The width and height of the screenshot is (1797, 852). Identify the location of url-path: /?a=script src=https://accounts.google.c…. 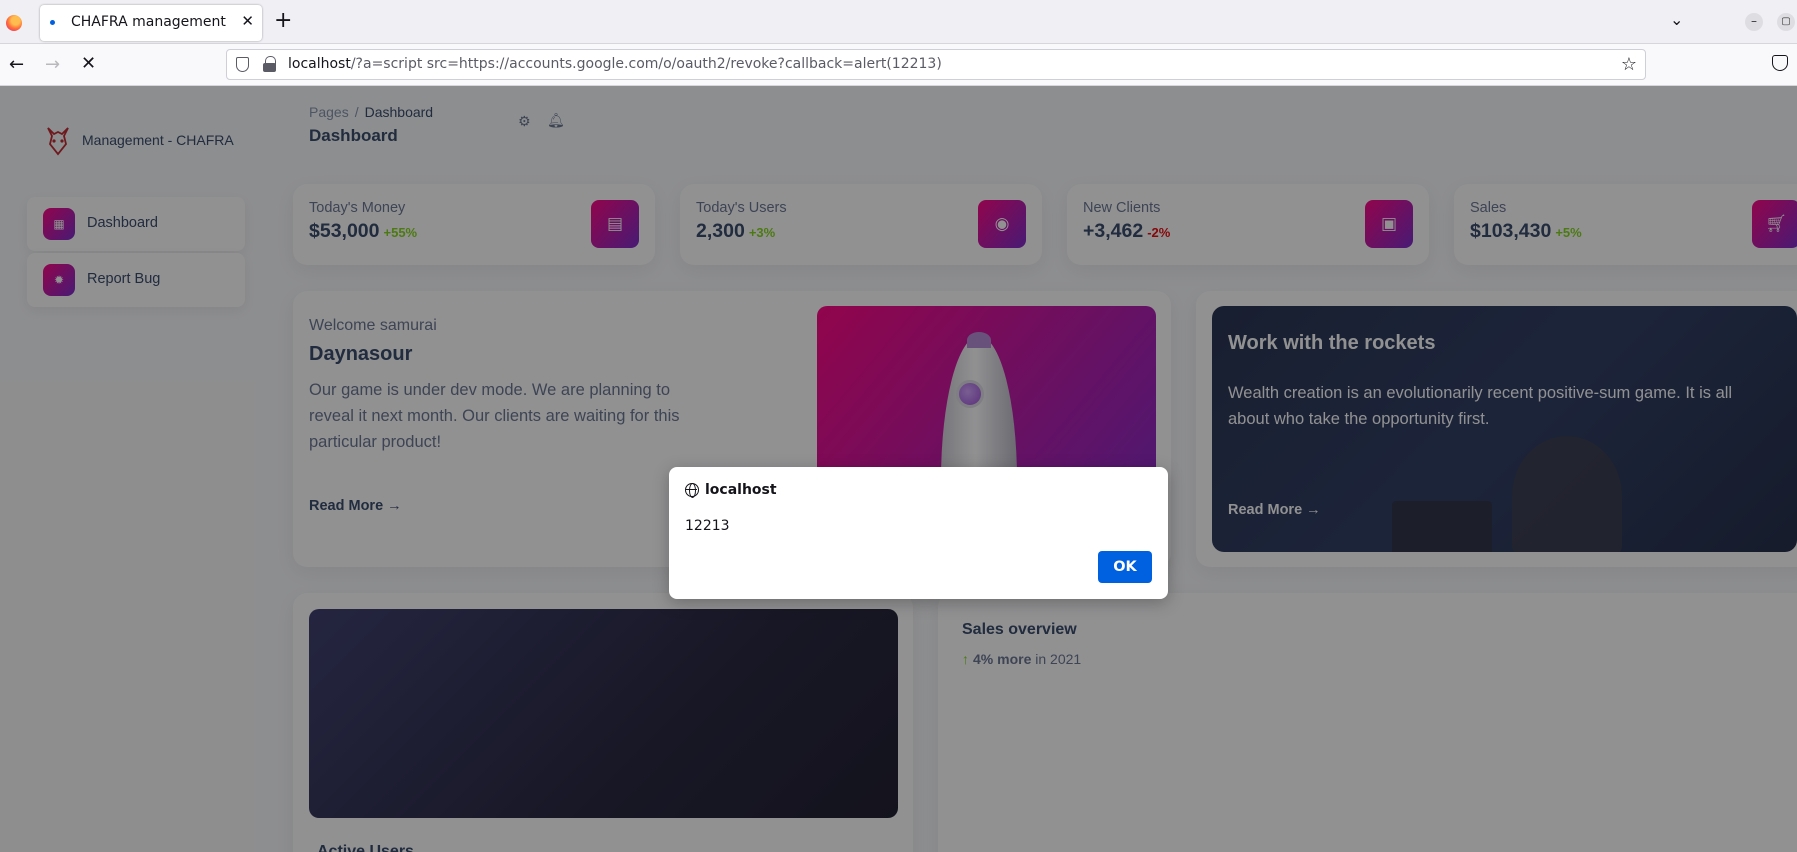
(646, 64).